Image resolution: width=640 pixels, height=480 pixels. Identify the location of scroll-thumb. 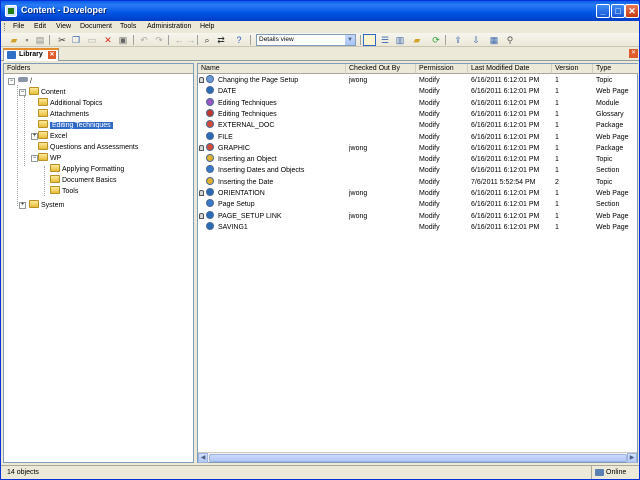
(418, 458).